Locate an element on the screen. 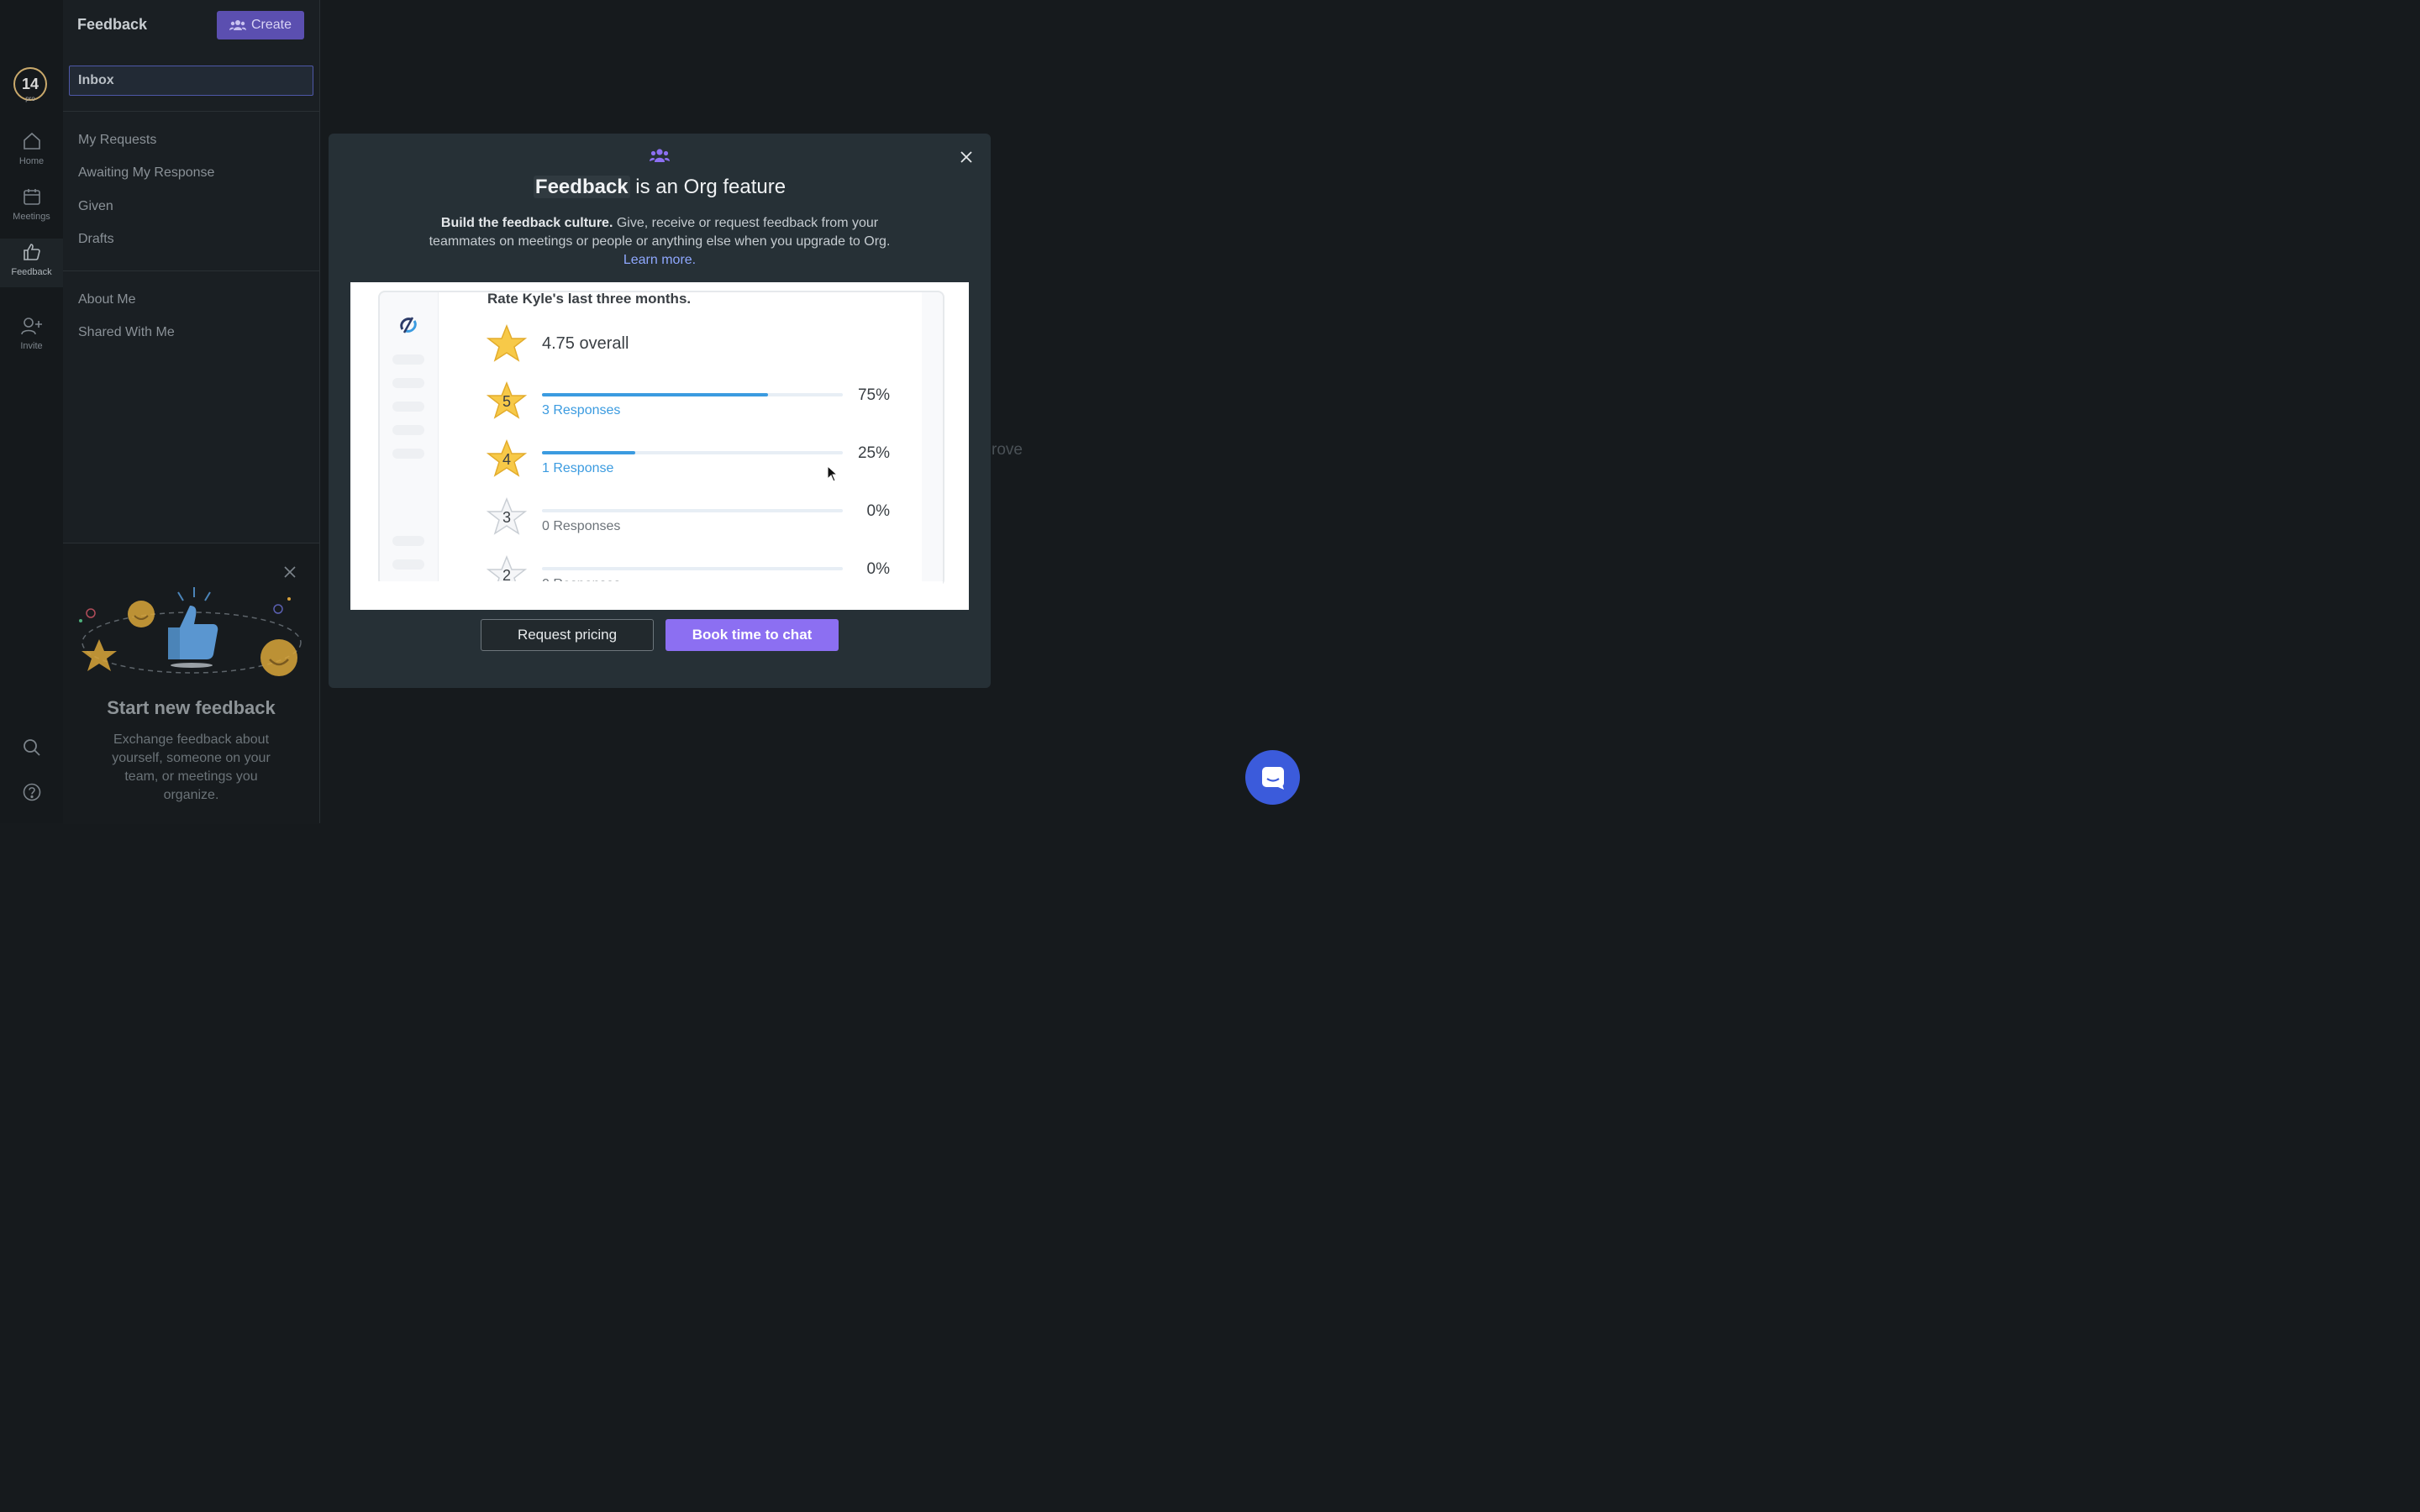 The width and height of the screenshot is (2420, 1512). home-icon is located at coordinates (31, 141).